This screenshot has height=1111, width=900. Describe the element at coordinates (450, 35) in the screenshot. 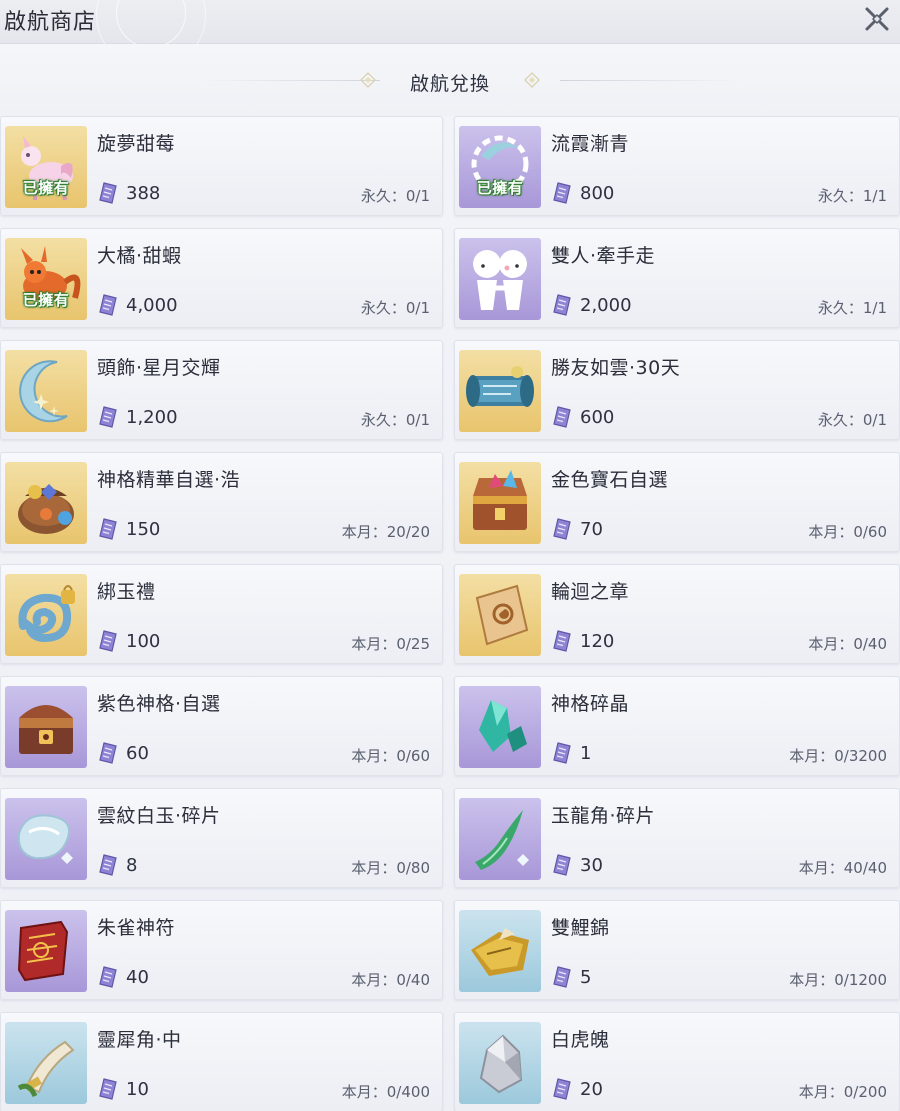

I see `title-bar: 啟航商店` at that location.